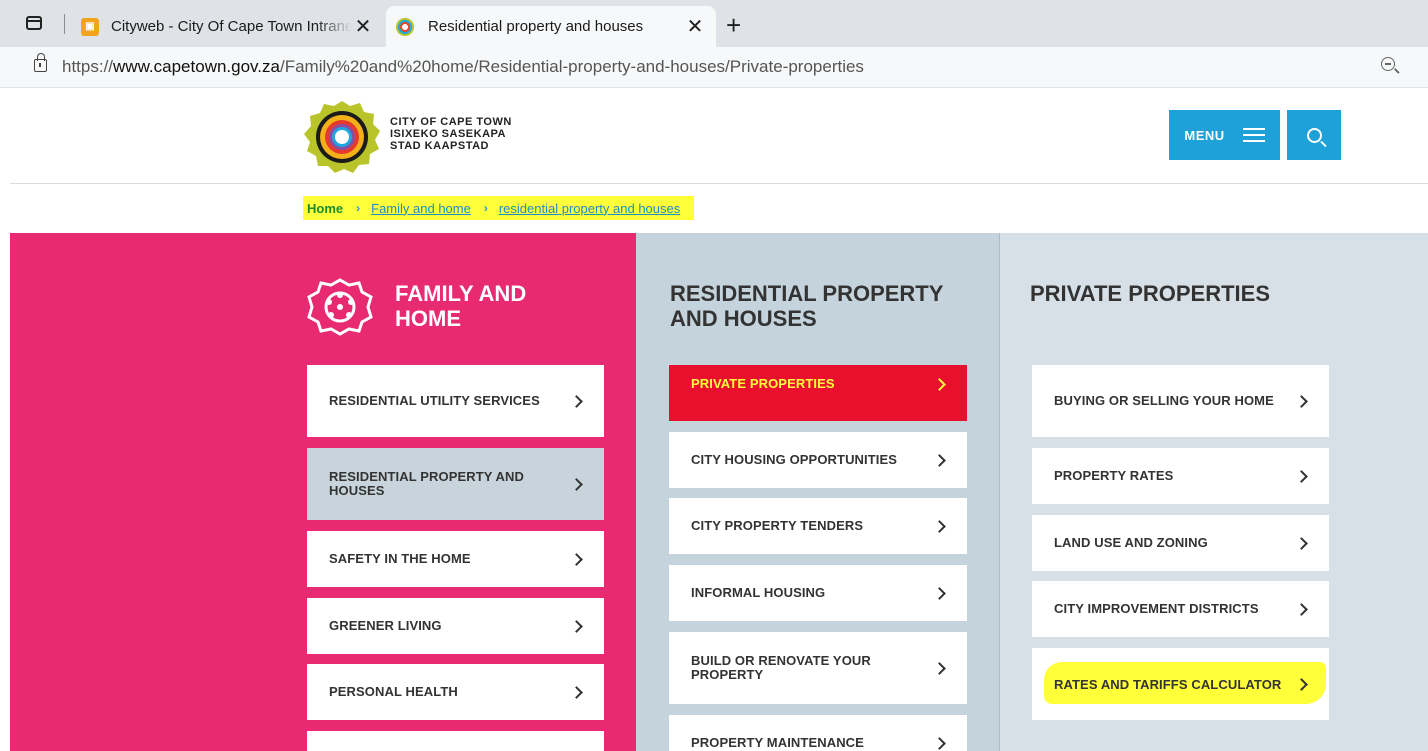 The image size is (1428, 751). I want to click on logo-line-afrikaans: STAD KAAPSTAD, so click(439, 146).